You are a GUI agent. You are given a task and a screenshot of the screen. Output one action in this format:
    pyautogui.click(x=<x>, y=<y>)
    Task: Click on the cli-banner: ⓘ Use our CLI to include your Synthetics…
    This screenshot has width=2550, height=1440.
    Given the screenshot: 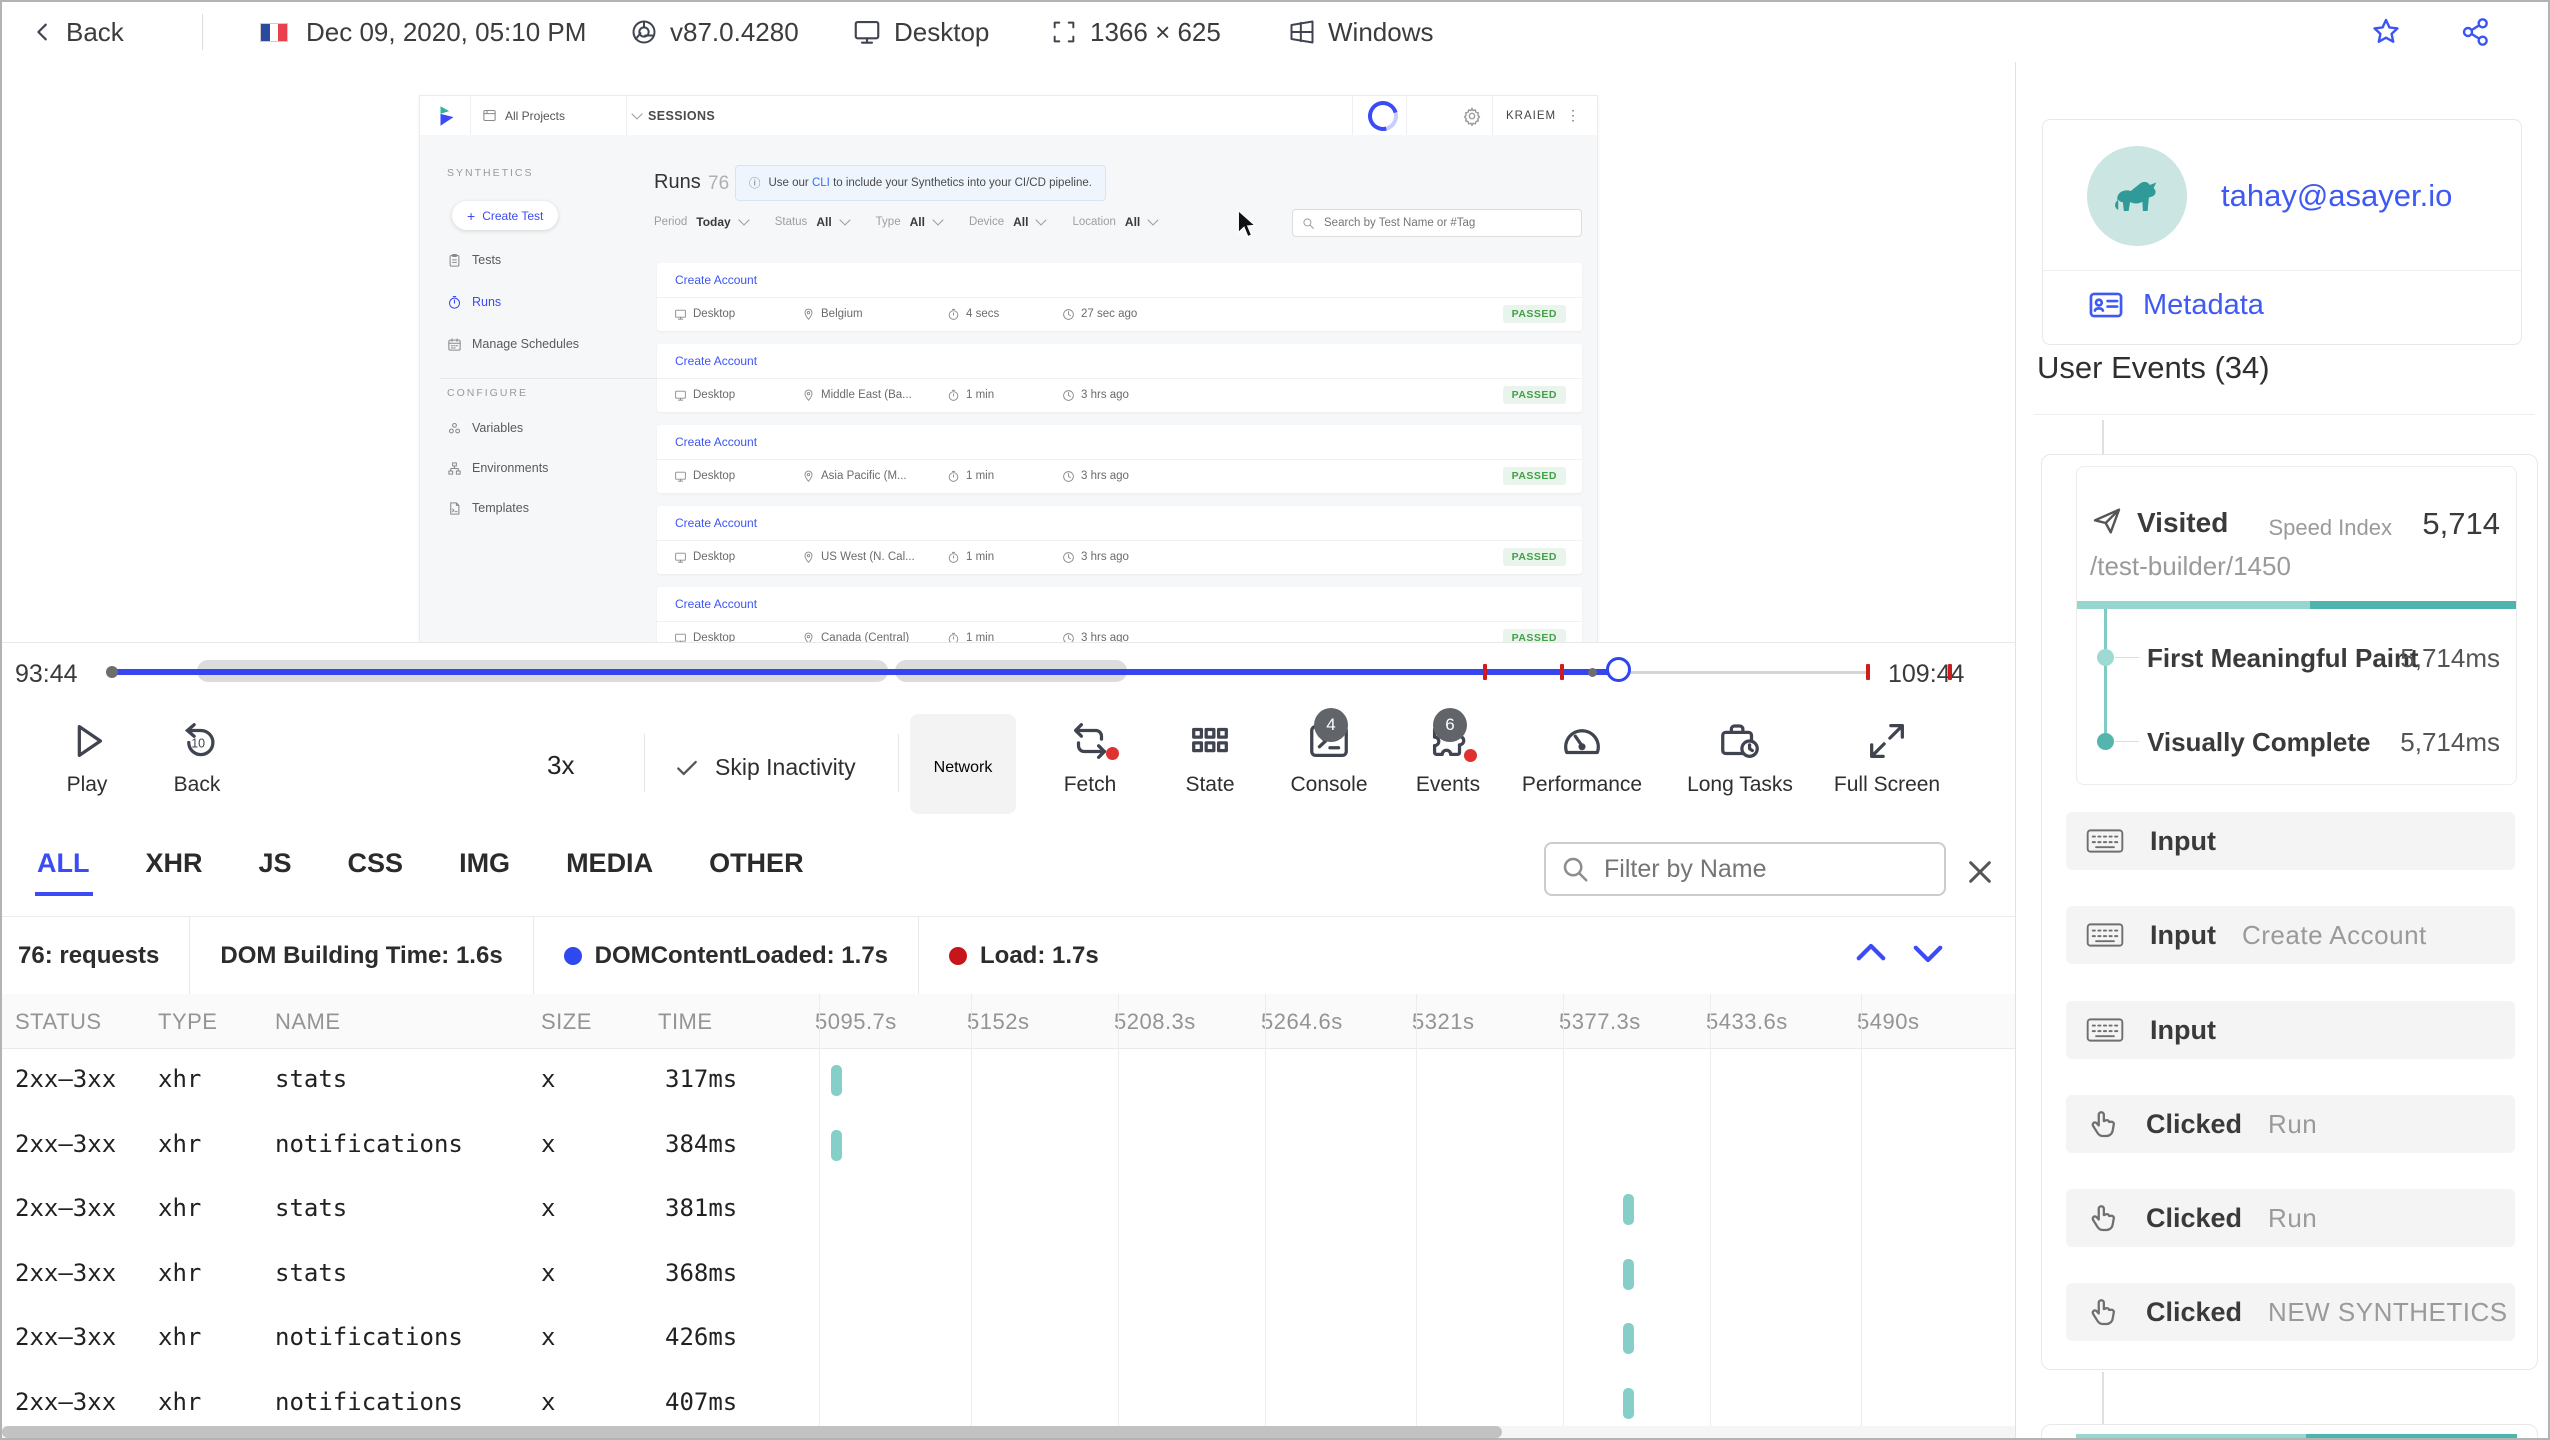 What is the action you would take?
    pyautogui.click(x=920, y=183)
    